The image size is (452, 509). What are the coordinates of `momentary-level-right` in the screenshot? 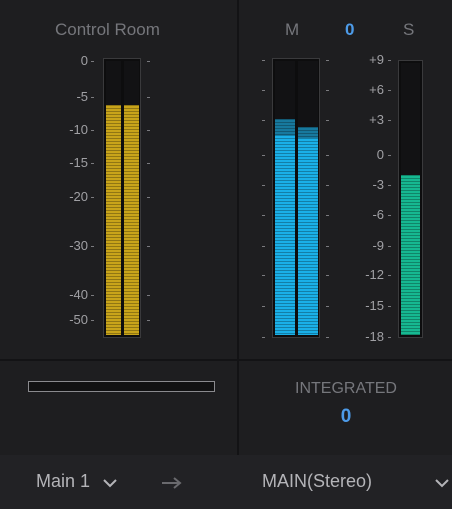 It's located at (308, 236).